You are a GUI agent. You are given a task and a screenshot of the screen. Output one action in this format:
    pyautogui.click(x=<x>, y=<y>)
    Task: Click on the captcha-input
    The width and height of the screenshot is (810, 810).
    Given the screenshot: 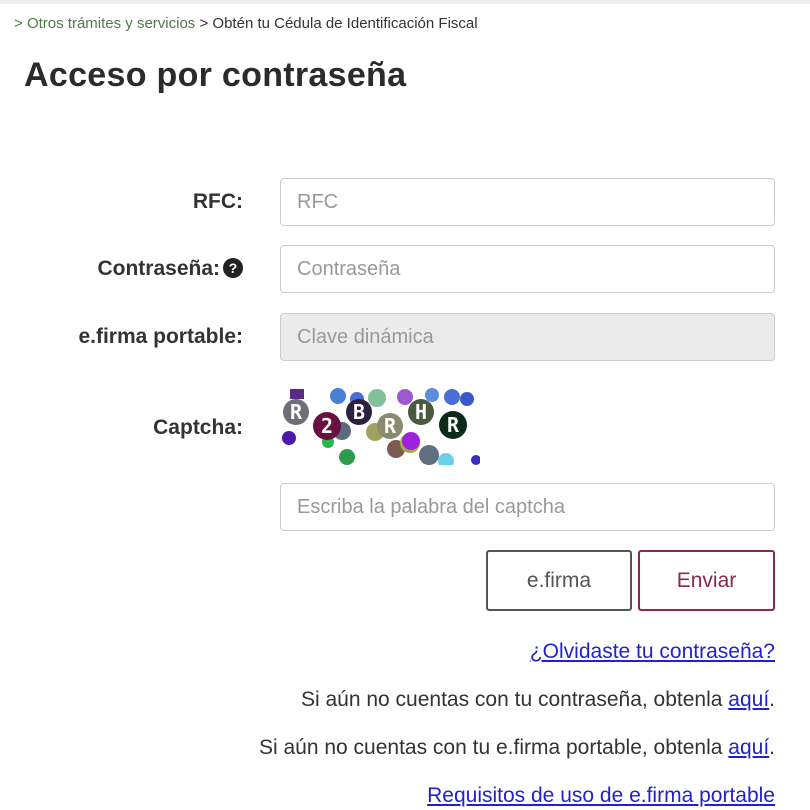 What is the action you would take?
    pyautogui.click(x=527, y=507)
    